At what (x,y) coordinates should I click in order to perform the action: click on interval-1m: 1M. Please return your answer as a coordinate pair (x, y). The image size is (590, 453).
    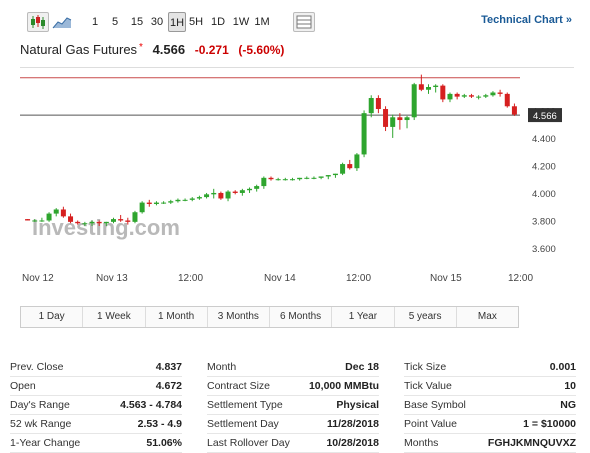
    Looking at the image, I should click on (262, 22).